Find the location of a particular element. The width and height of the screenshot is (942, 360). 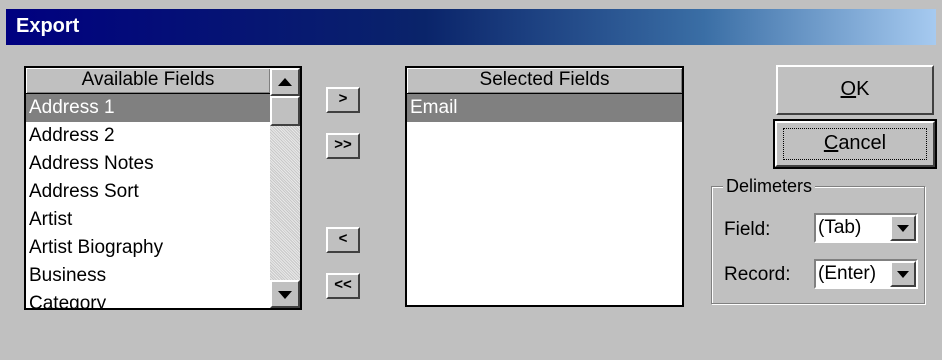

cancel-button: Cancel is located at coordinates (855, 144).